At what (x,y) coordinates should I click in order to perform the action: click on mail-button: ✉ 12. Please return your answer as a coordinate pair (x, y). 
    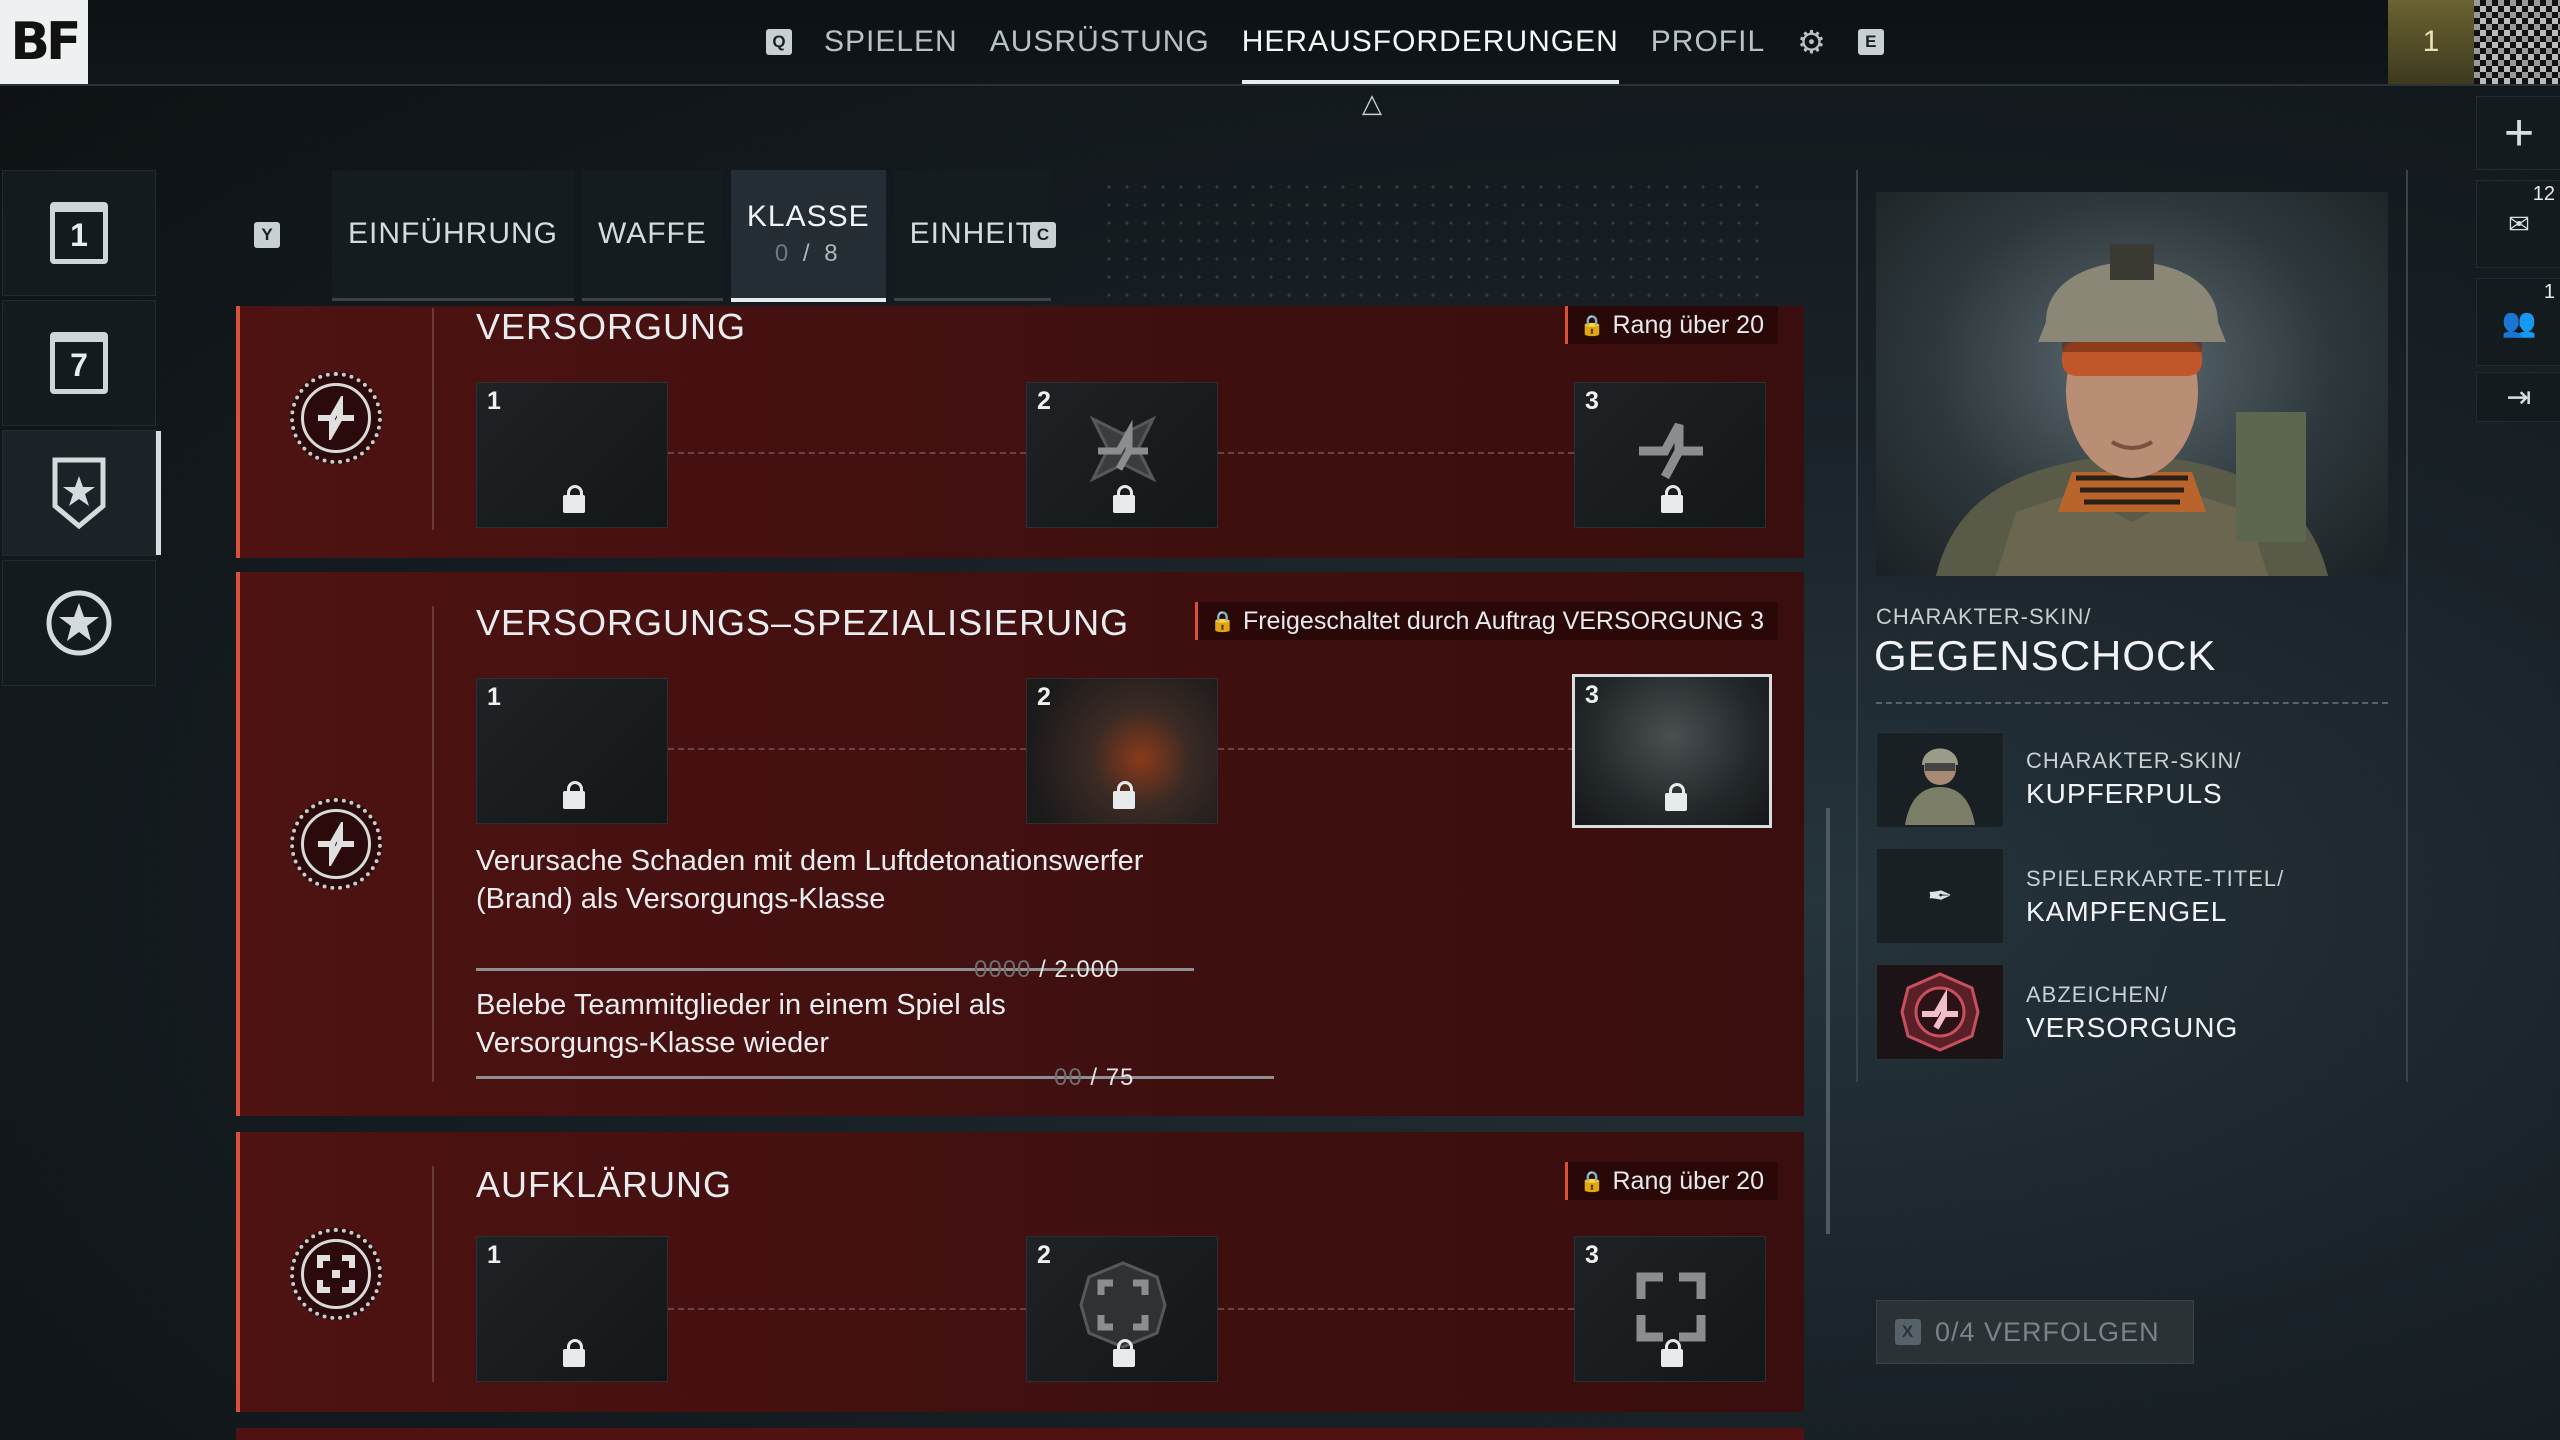
    Looking at the image, I should click on (2518, 224).